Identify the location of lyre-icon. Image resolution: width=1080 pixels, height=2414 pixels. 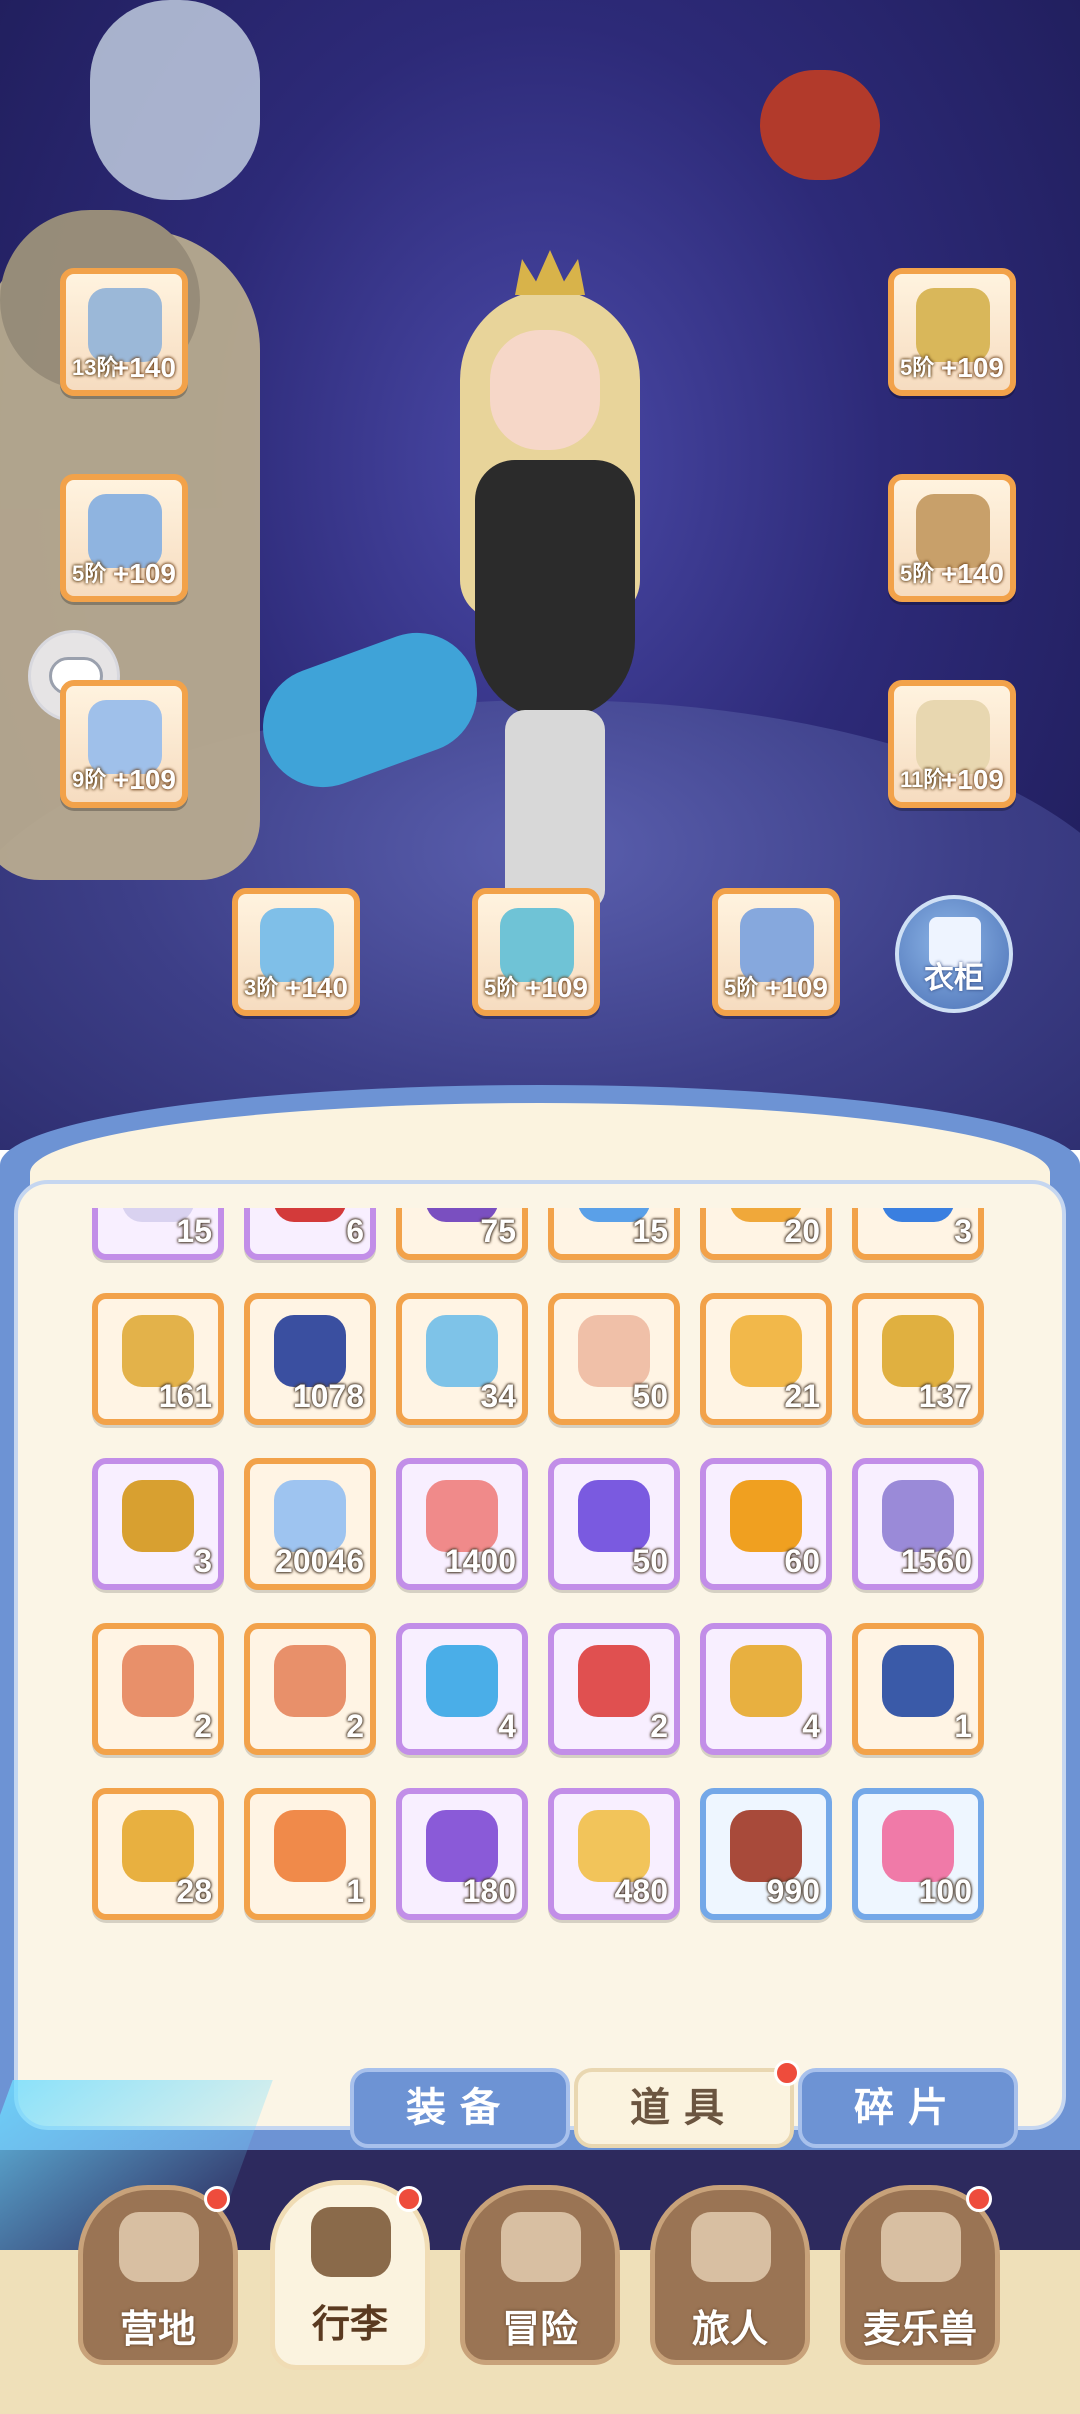
(158, 1351).